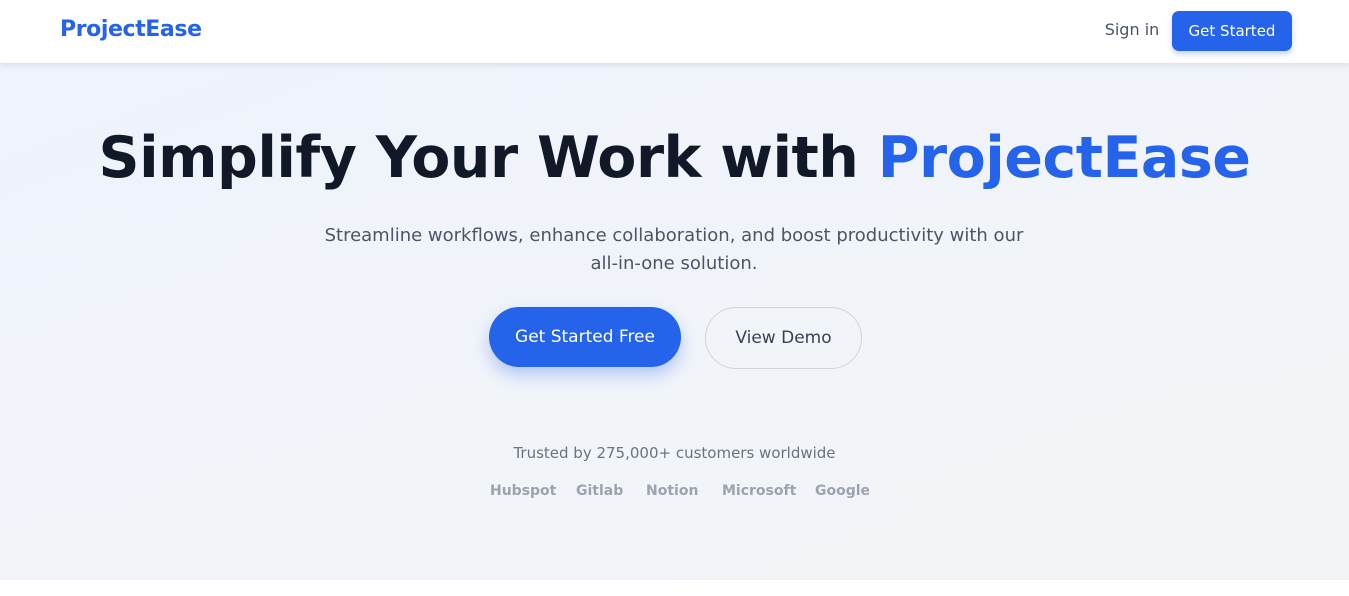 The width and height of the screenshot is (1349, 596). I want to click on hero-title: Simplify Your Work with ProjectEase, so click(674, 158).